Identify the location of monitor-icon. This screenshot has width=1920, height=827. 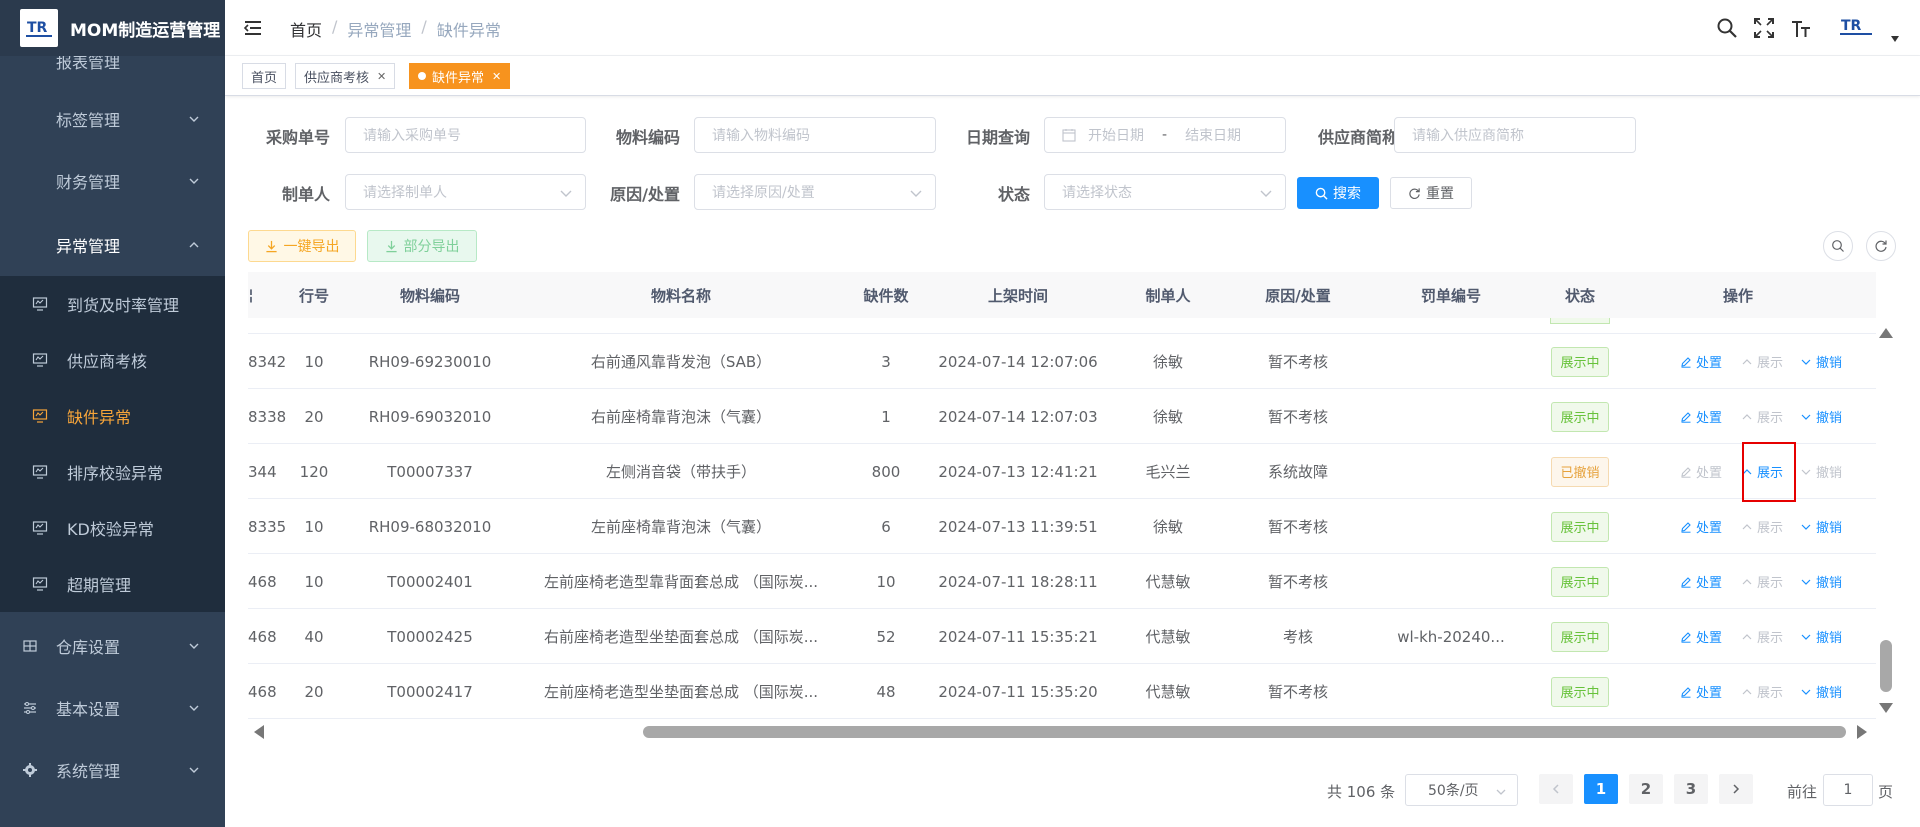
(40, 528).